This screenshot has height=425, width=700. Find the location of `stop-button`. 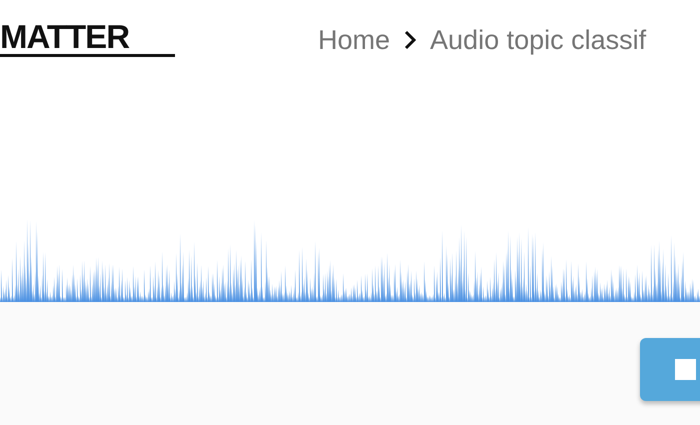

stop-button is located at coordinates (670, 369).